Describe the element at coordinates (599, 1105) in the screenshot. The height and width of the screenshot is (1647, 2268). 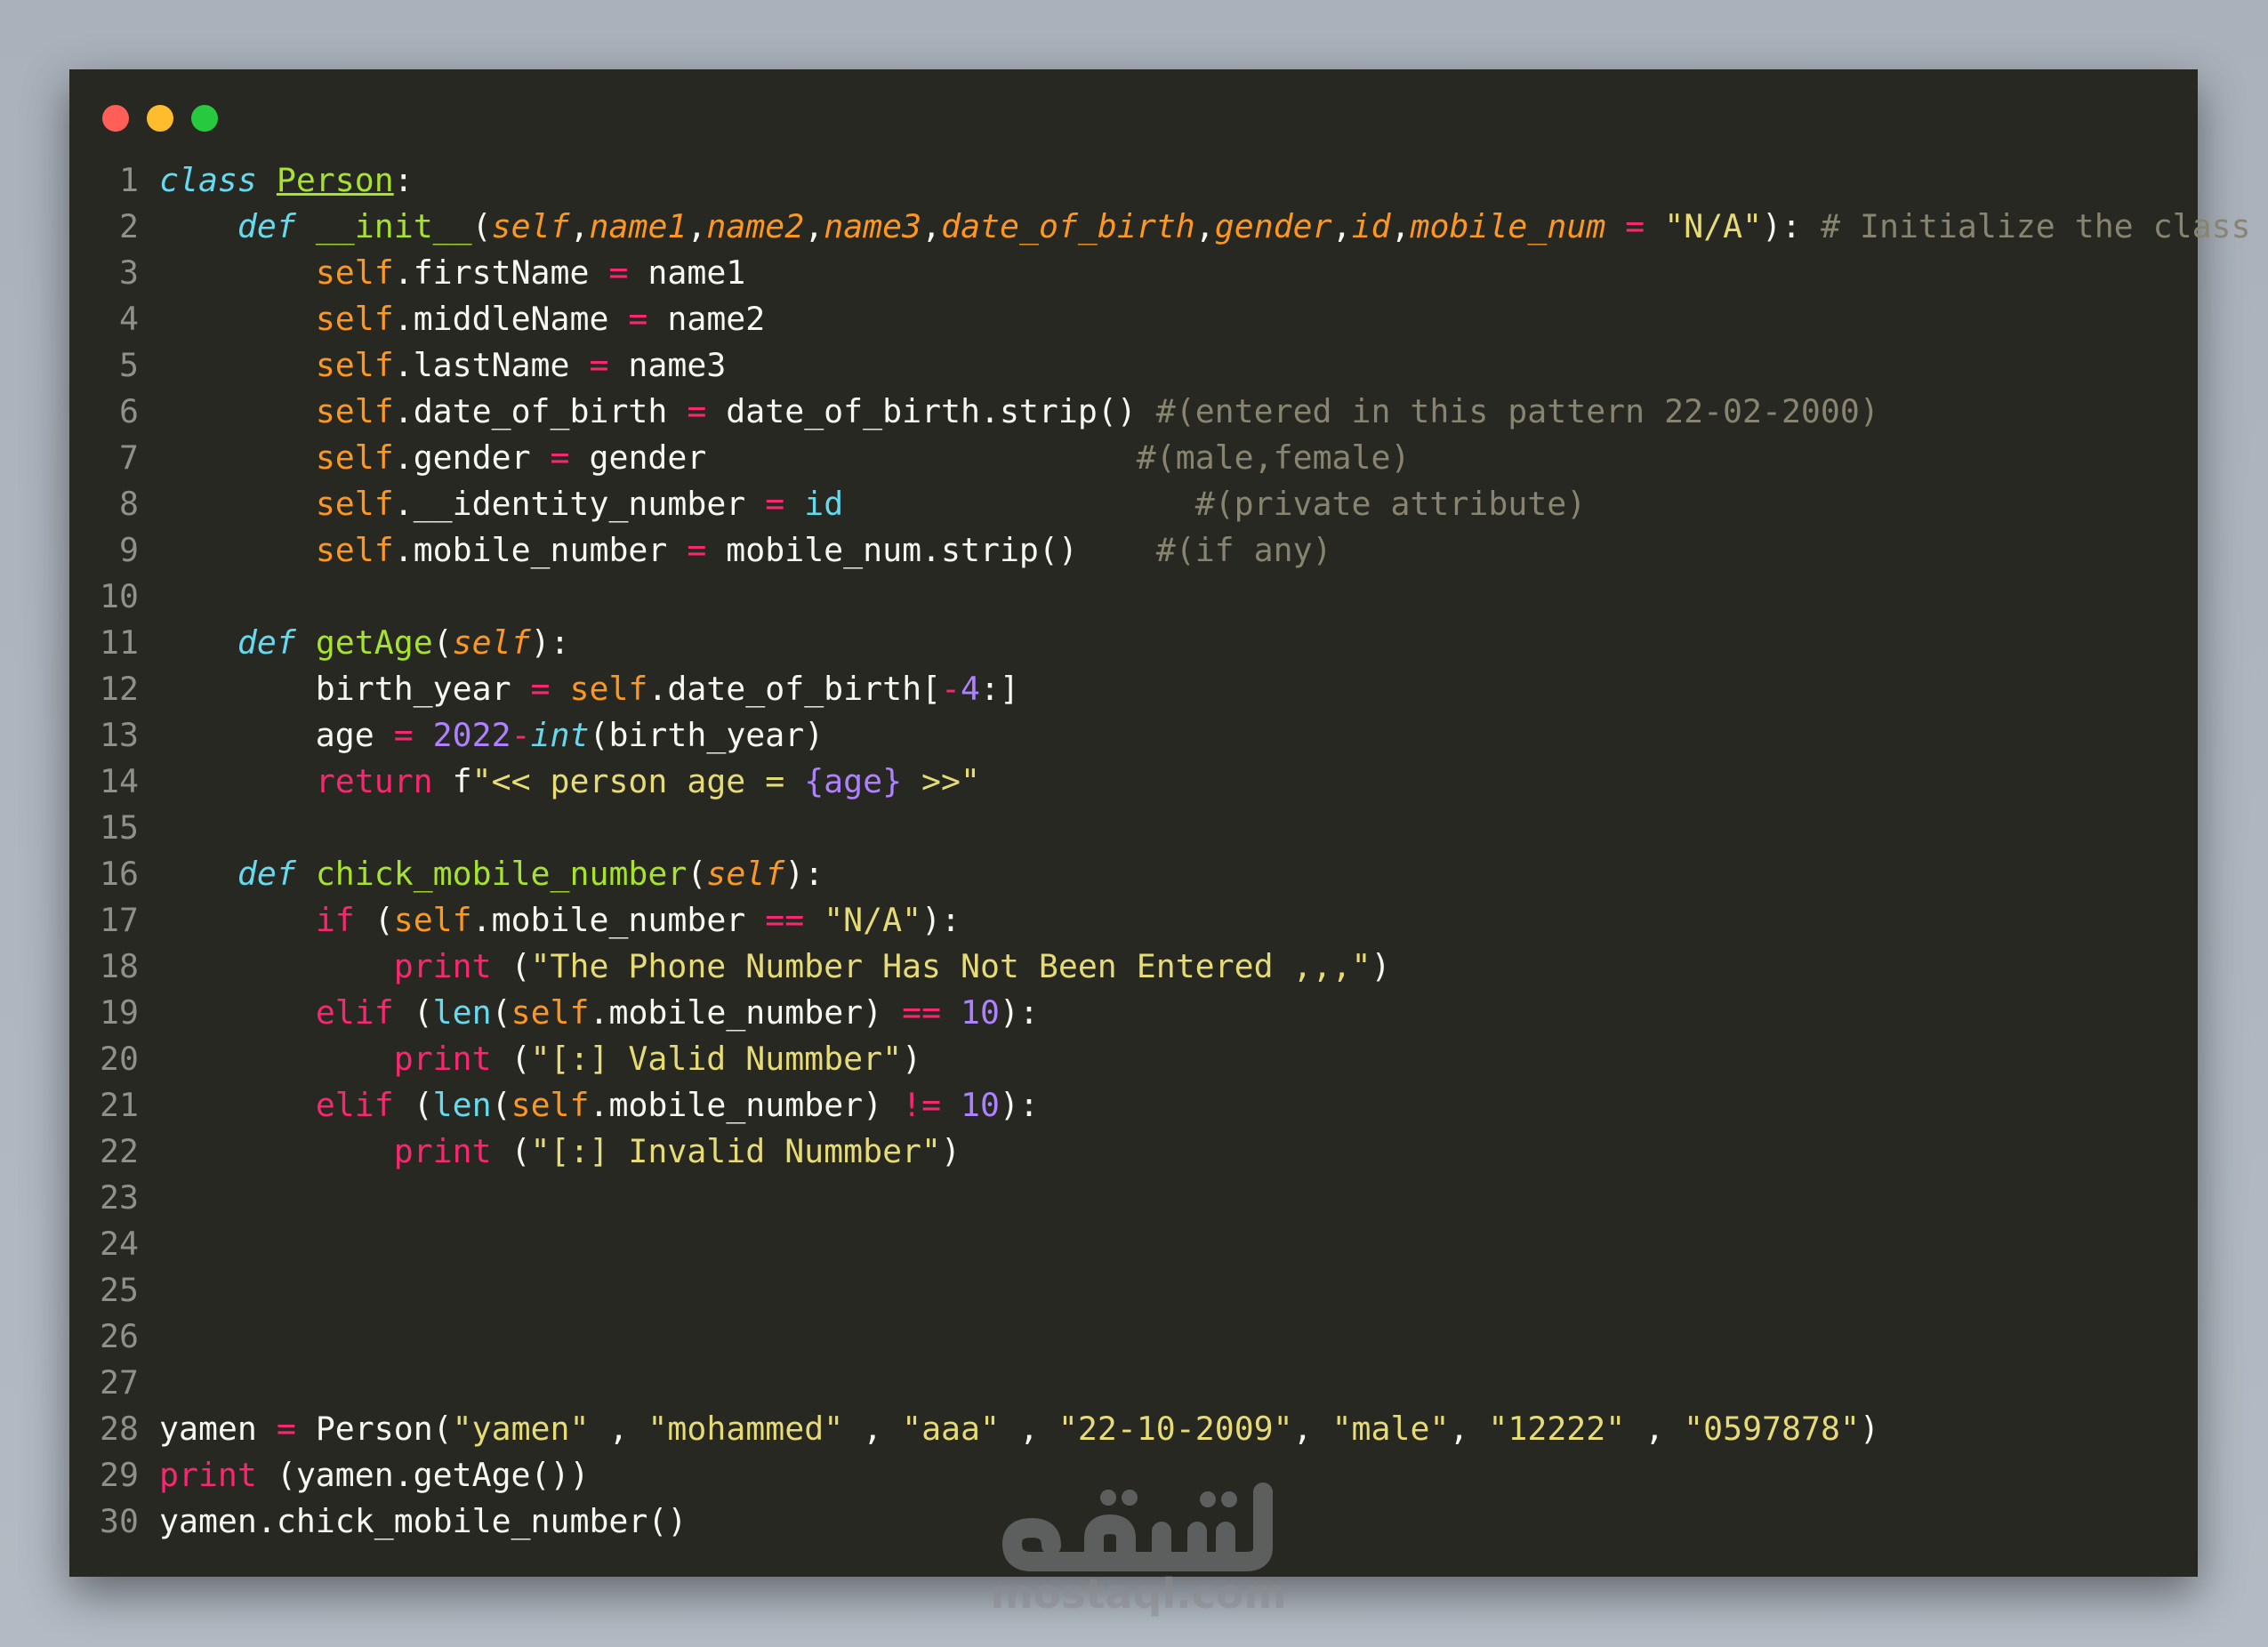
I see `code-text: elif (len(self.mobile_number) != 10):` at that location.